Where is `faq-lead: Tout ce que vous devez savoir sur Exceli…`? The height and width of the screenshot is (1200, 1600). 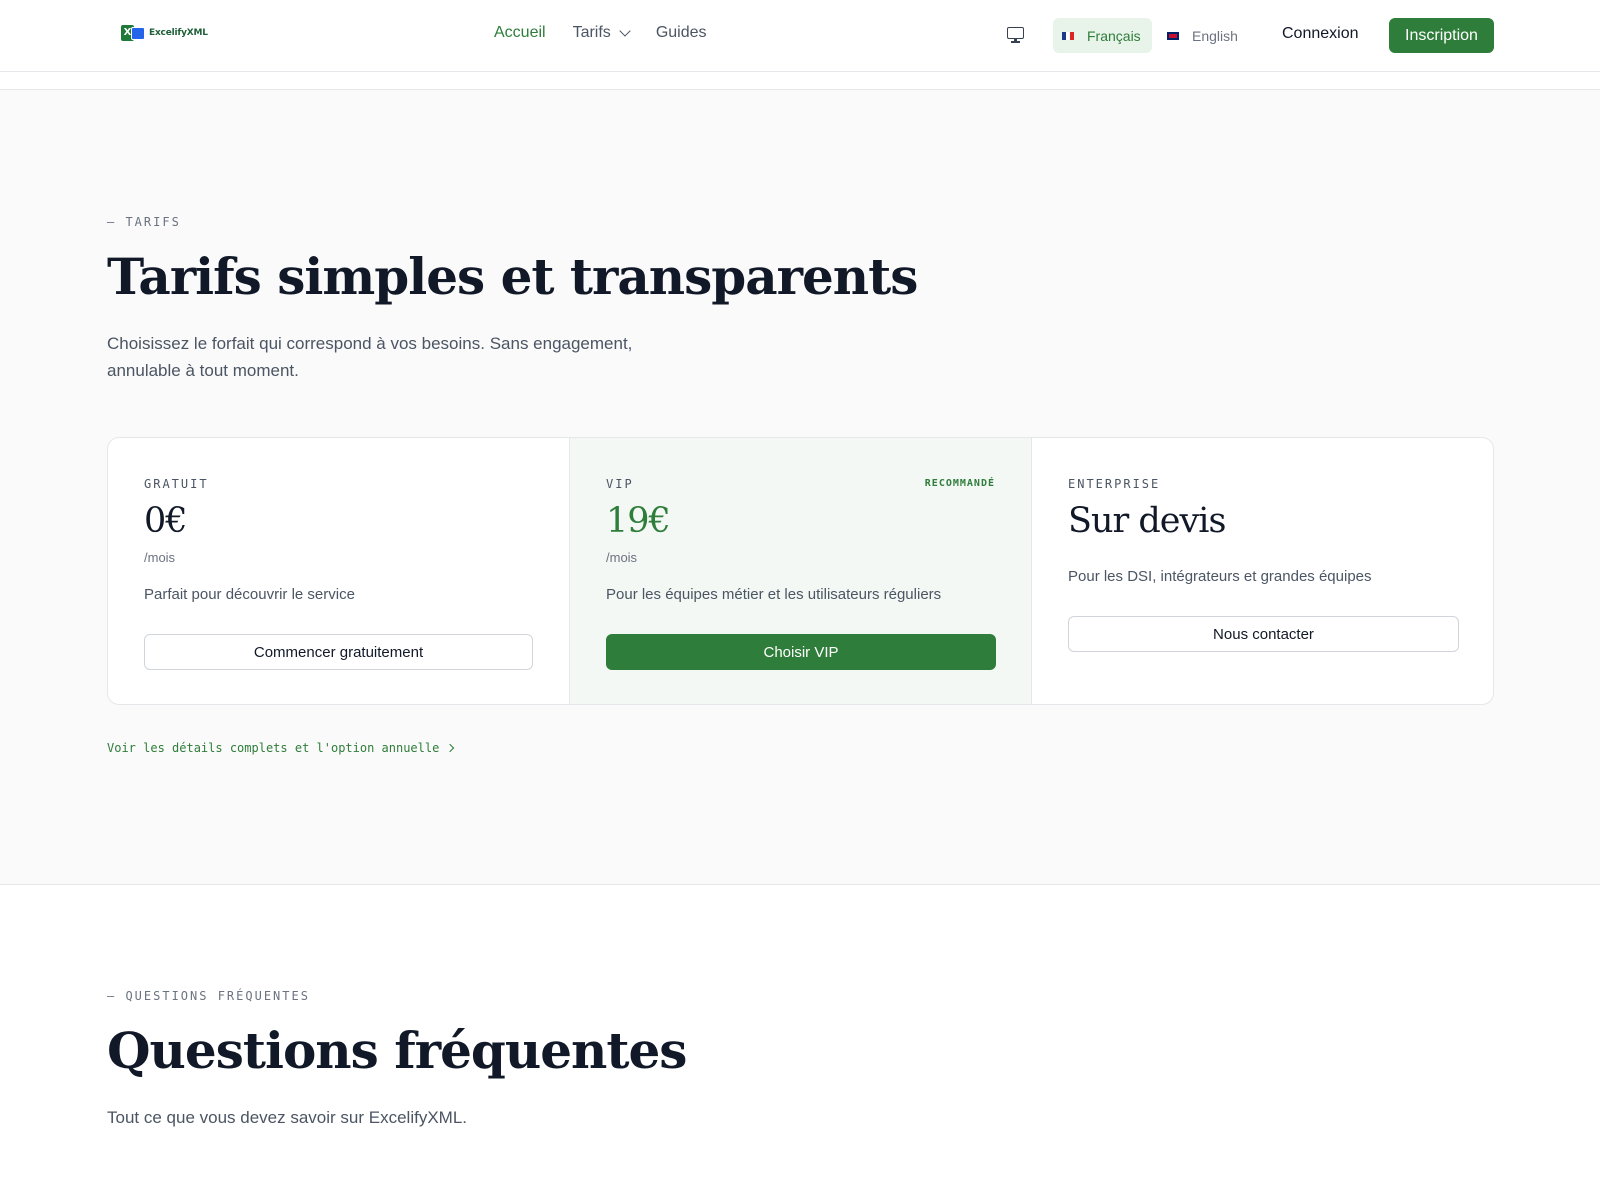
faq-lead: Tout ce que vous devez savoir sur Exceli… is located at coordinates (287, 1117).